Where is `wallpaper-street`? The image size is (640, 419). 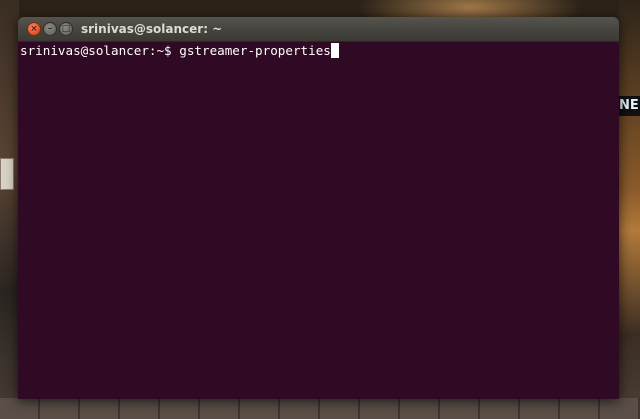 wallpaper-street is located at coordinates (320, 408).